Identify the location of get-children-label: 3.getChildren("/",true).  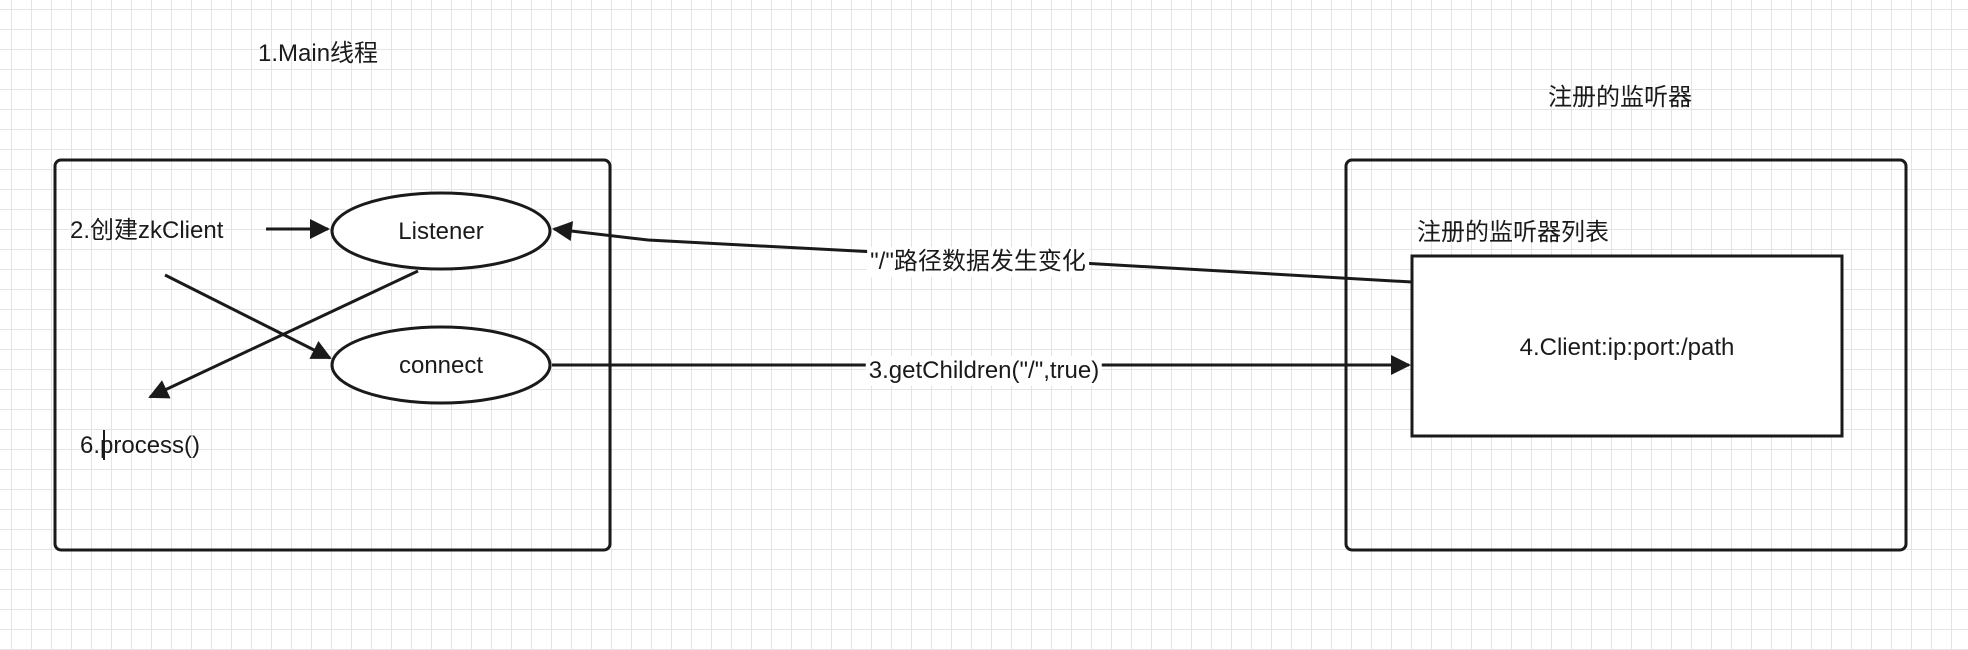
(984, 371).